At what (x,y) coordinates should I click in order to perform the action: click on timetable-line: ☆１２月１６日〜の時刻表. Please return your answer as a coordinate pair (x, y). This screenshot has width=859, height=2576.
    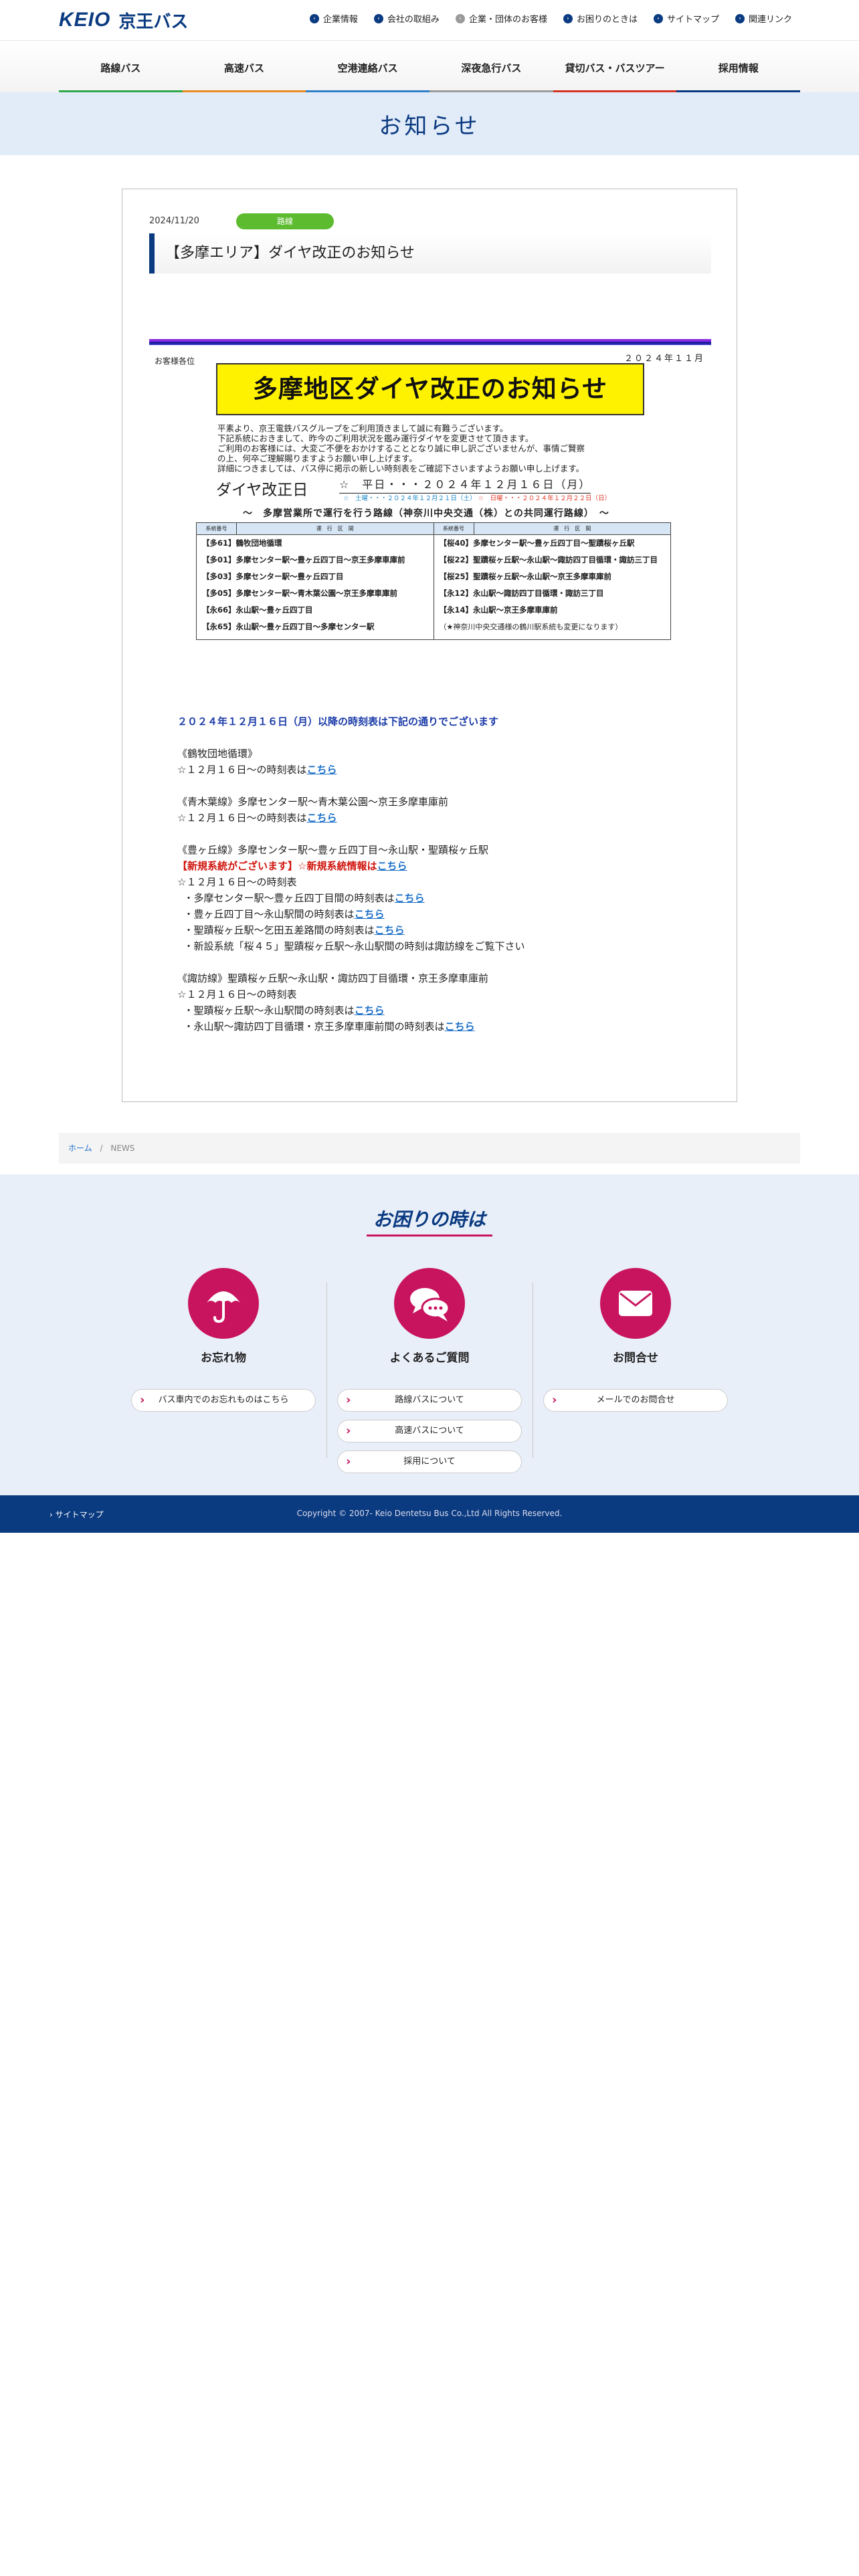
    Looking at the image, I should click on (237, 882).